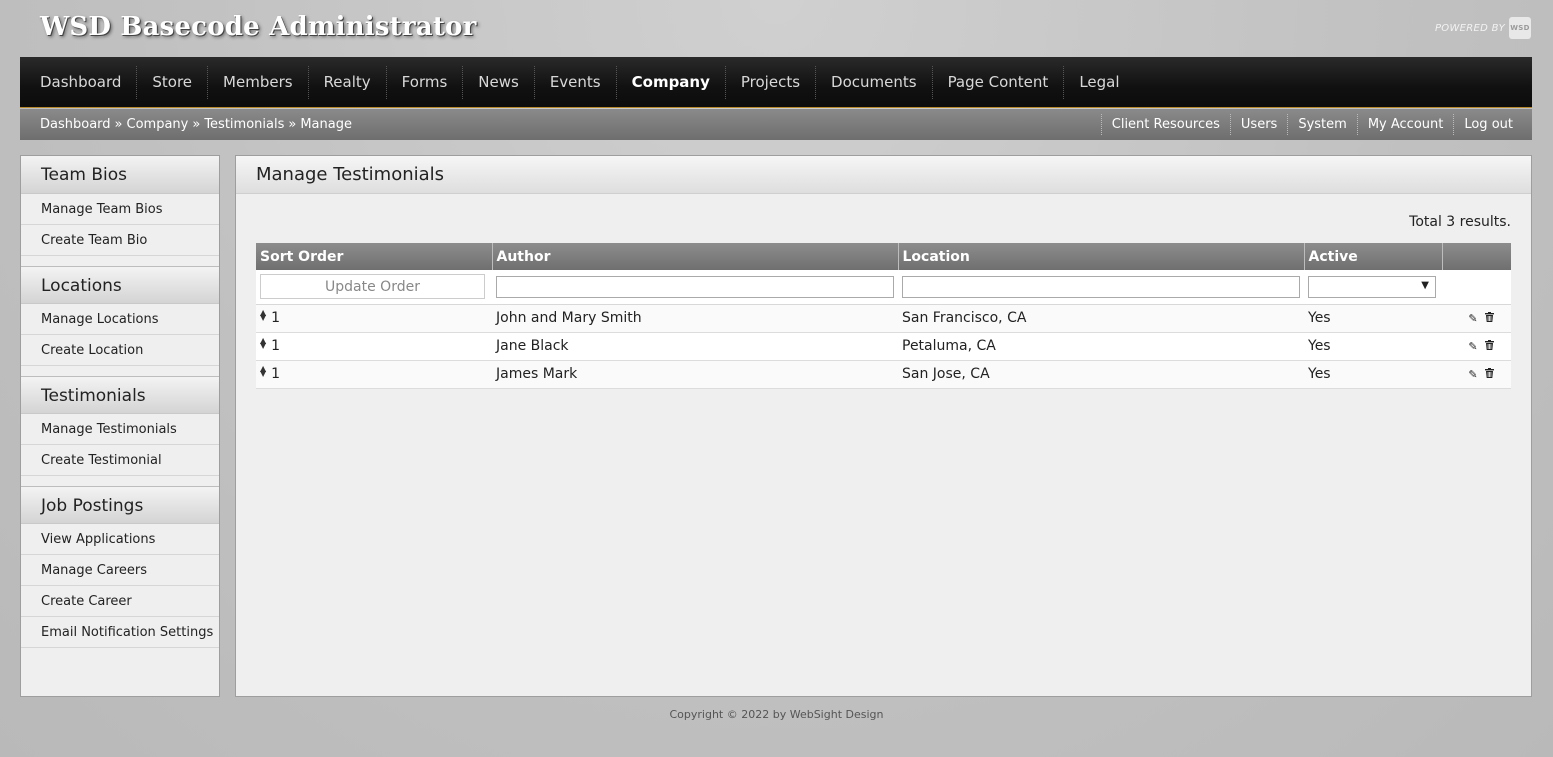 The image size is (1553, 757). What do you see at coordinates (1101, 318) in the screenshot?
I see `location-cell: San Francisco, CA` at bounding box center [1101, 318].